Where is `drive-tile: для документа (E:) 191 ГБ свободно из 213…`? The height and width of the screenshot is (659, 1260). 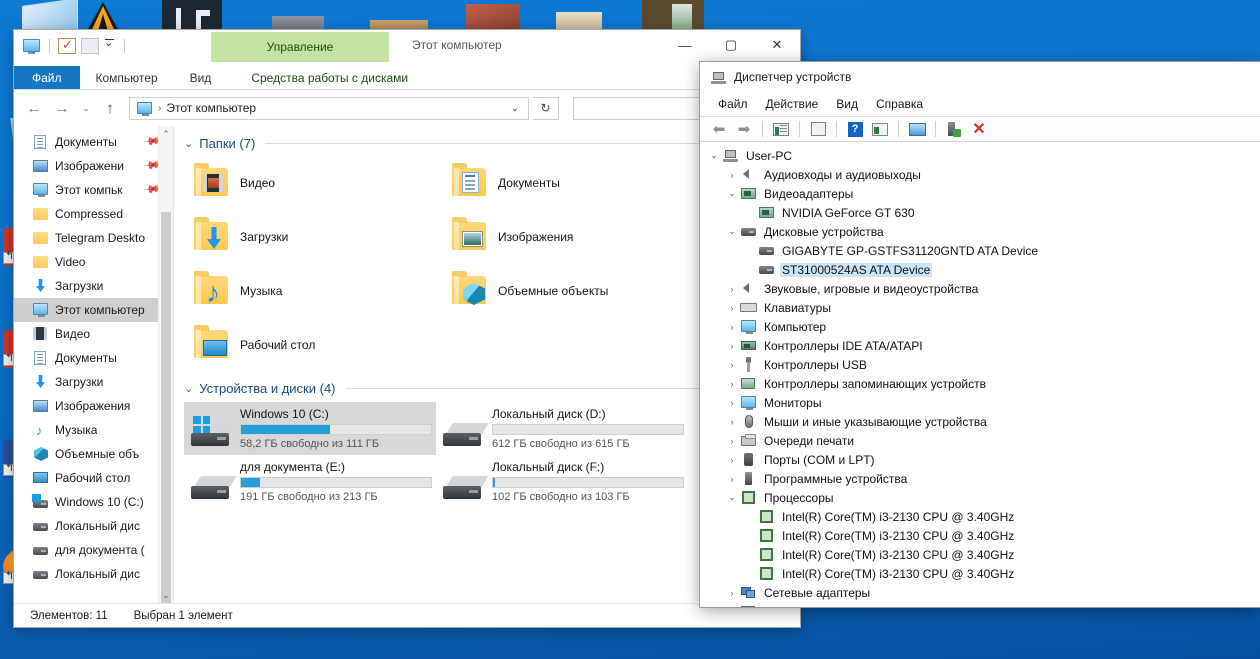 drive-tile: для документа (E:) 191 ГБ свободно из 213… is located at coordinates (310, 481).